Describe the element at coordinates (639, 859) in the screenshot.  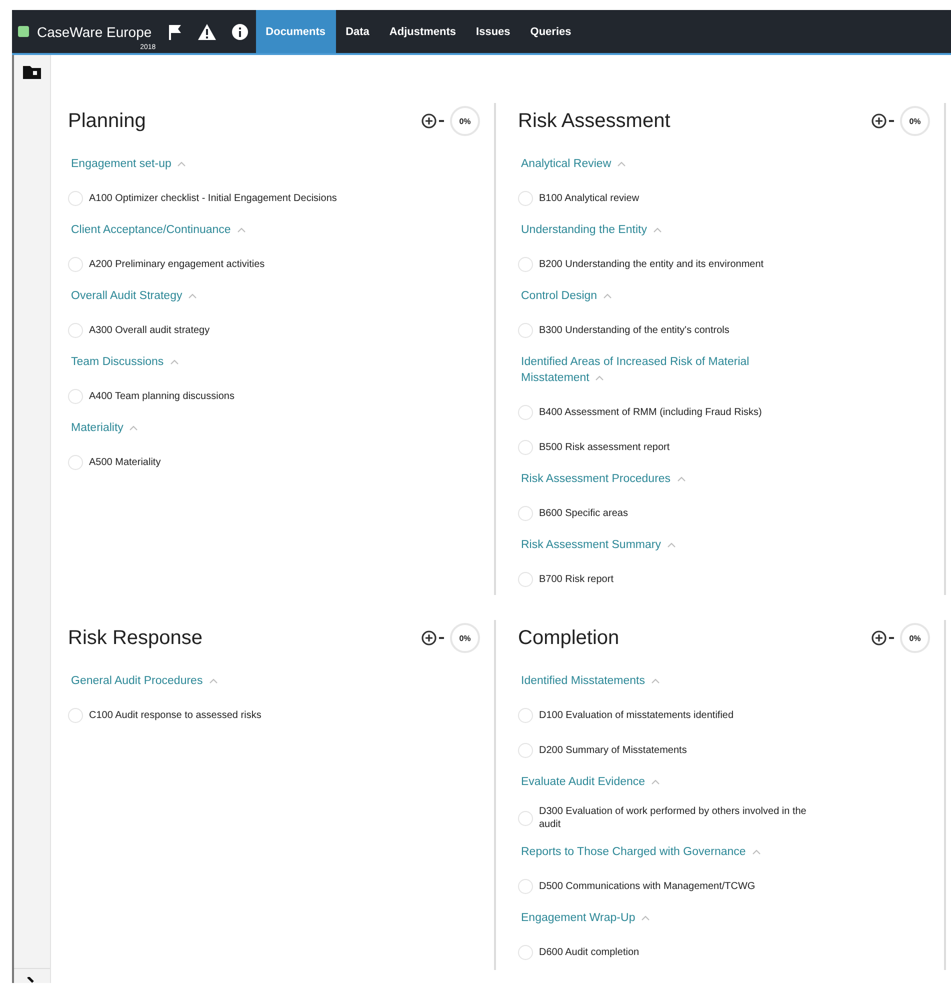
I see `section-heading: Reports to Those Charged with Governance` at that location.